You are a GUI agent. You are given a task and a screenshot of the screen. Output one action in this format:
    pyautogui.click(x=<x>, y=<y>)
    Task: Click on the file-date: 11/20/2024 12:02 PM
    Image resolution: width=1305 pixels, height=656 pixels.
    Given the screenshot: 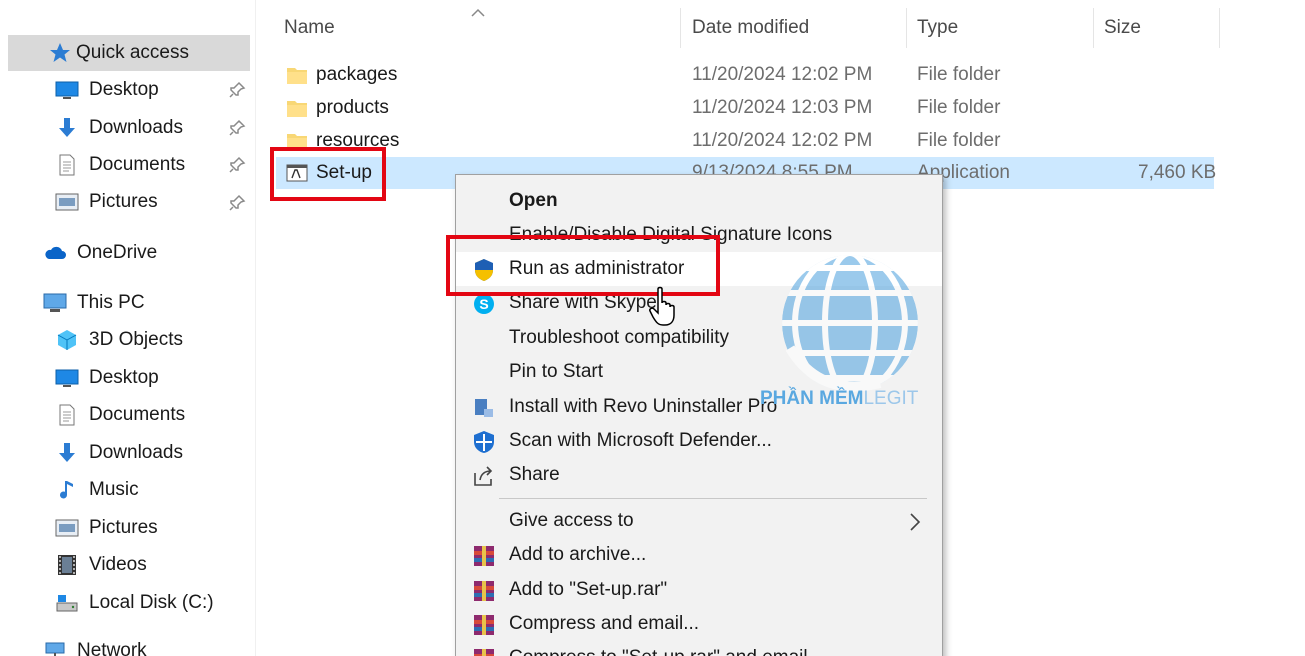 What is the action you would take?
    pyautogui.click(x=782, y=74)
    